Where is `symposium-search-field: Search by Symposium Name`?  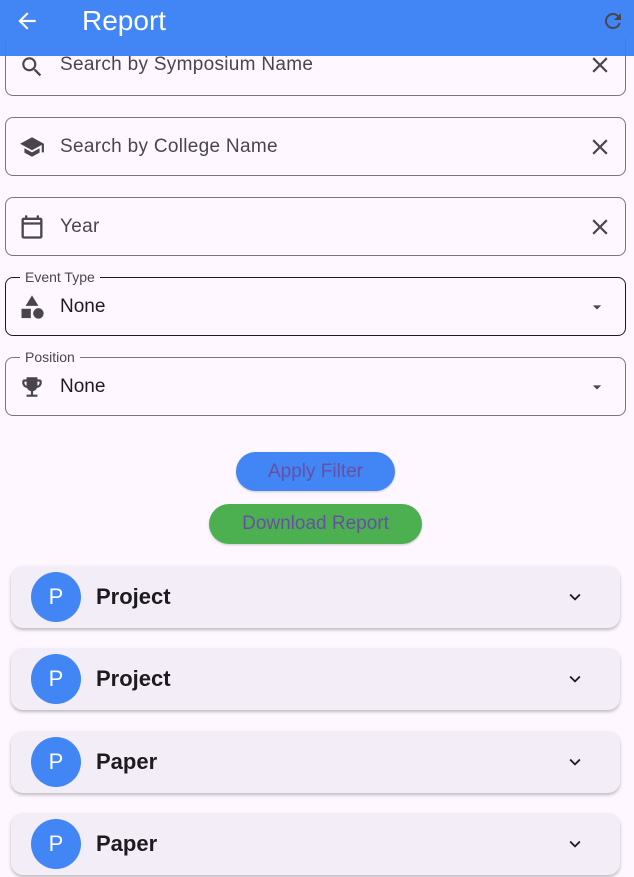 symposium-search-field: Search by Symposium Name is located at coordinates (315, 67).